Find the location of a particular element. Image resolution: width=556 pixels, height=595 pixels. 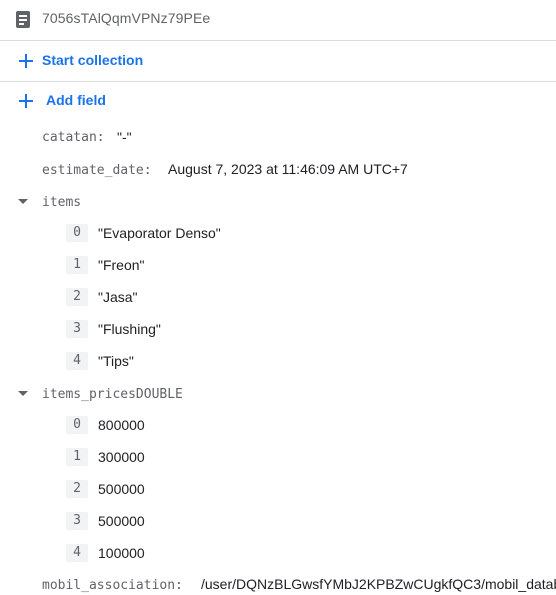

document-id: 7056sTAlQqmVPNz79PEe is located at coordinates (126, 18).